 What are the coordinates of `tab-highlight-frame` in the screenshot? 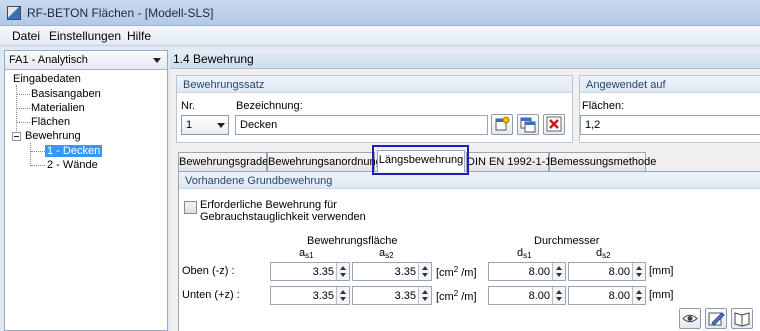 It's located at (420, 160).